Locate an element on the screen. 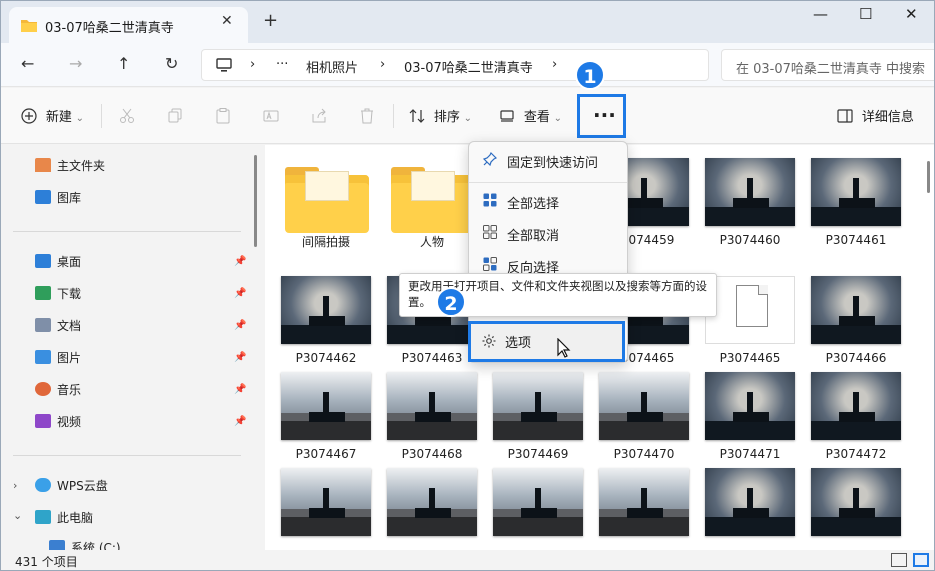  rename-icon is located at coordinates (271, 116).